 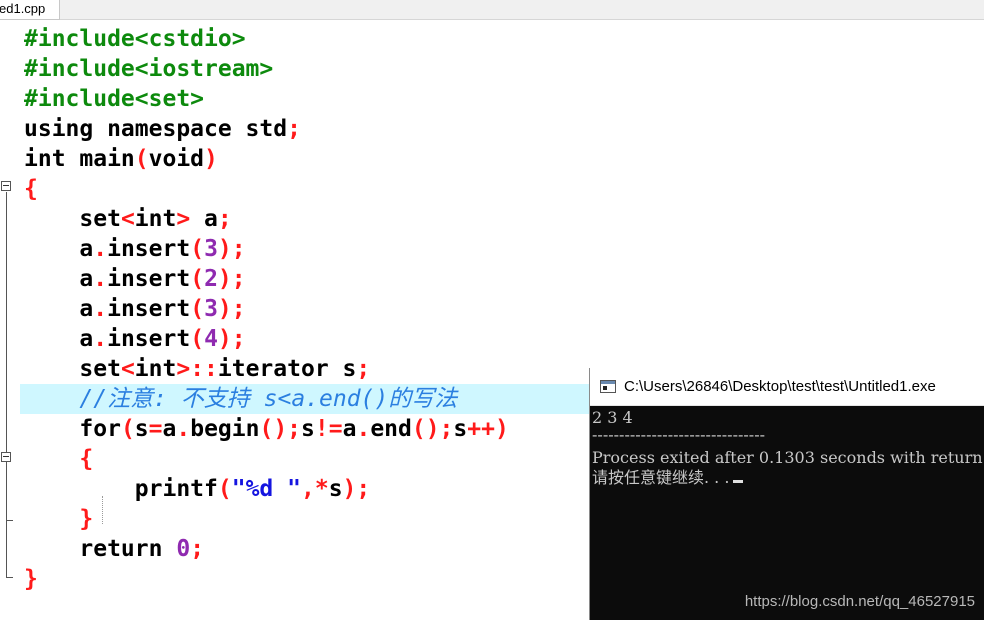 What do you see at coordinates (149, 69) in the screenshot?
I see `code-line: #include<iostream>` at bounding box center [149, 69].